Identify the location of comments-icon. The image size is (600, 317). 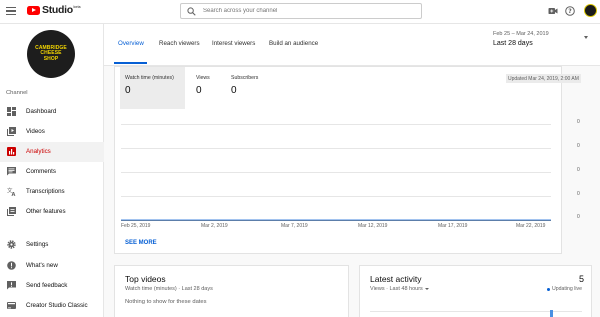
(11, 171).